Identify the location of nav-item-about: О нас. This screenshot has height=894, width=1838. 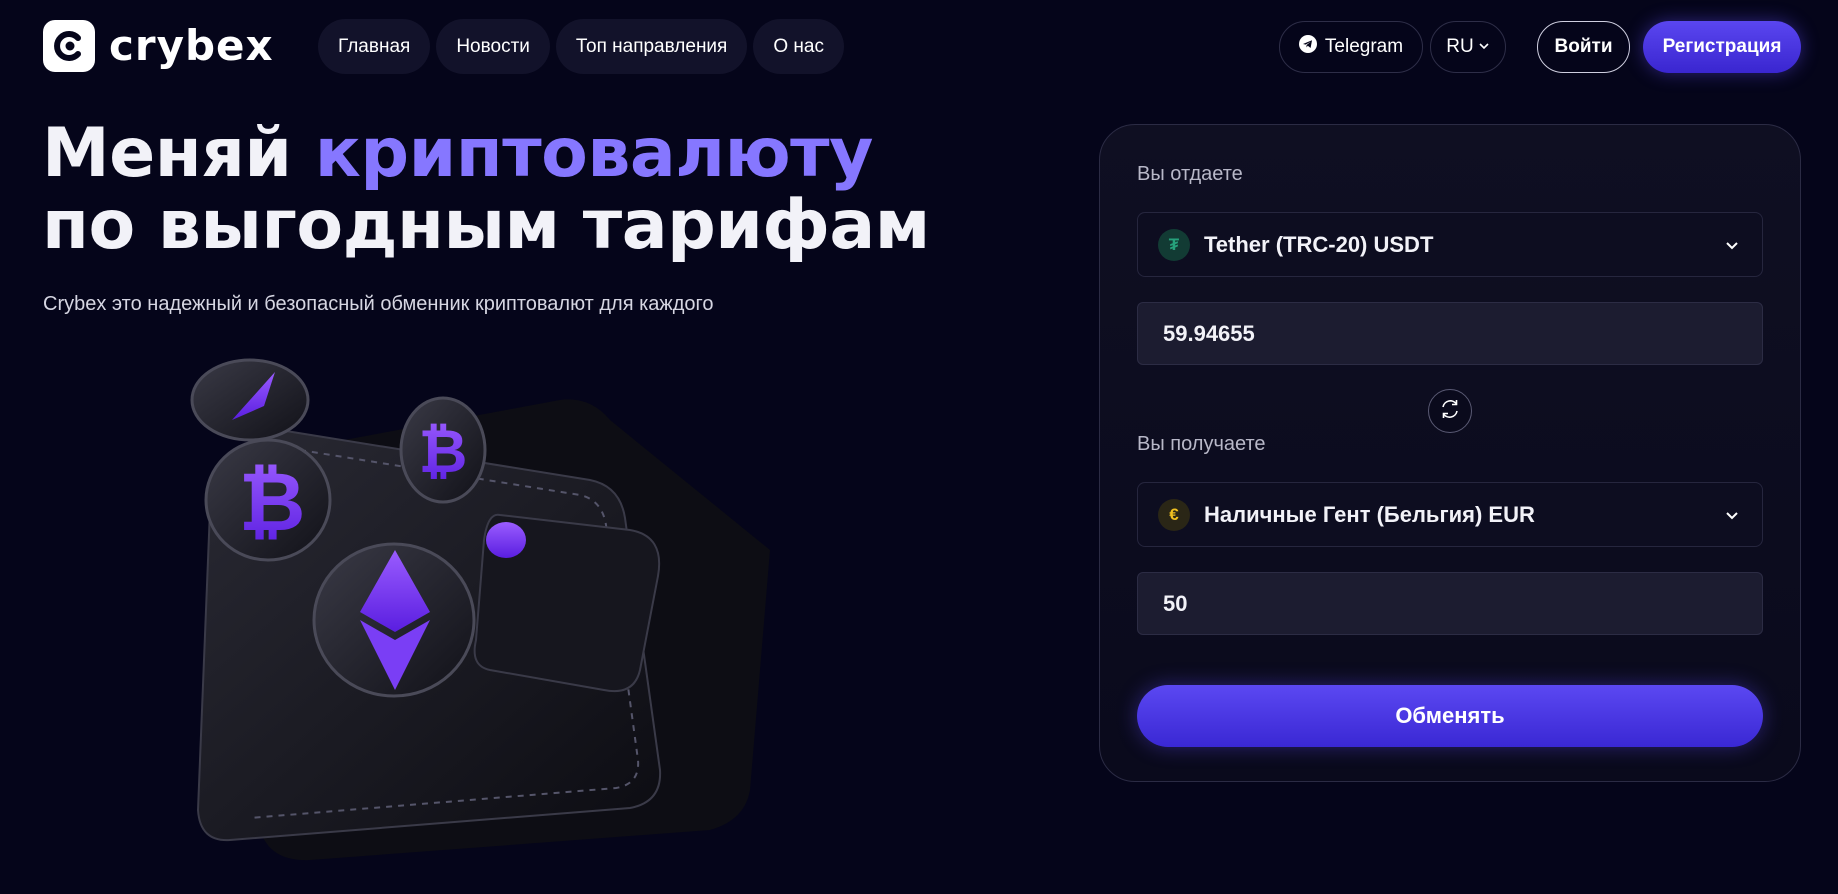
(798, 46).